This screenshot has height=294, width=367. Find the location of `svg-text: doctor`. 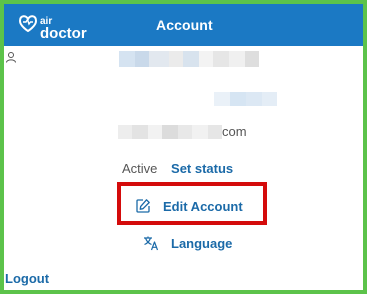

svg-text: doctor is located at coordinates (63, 33).